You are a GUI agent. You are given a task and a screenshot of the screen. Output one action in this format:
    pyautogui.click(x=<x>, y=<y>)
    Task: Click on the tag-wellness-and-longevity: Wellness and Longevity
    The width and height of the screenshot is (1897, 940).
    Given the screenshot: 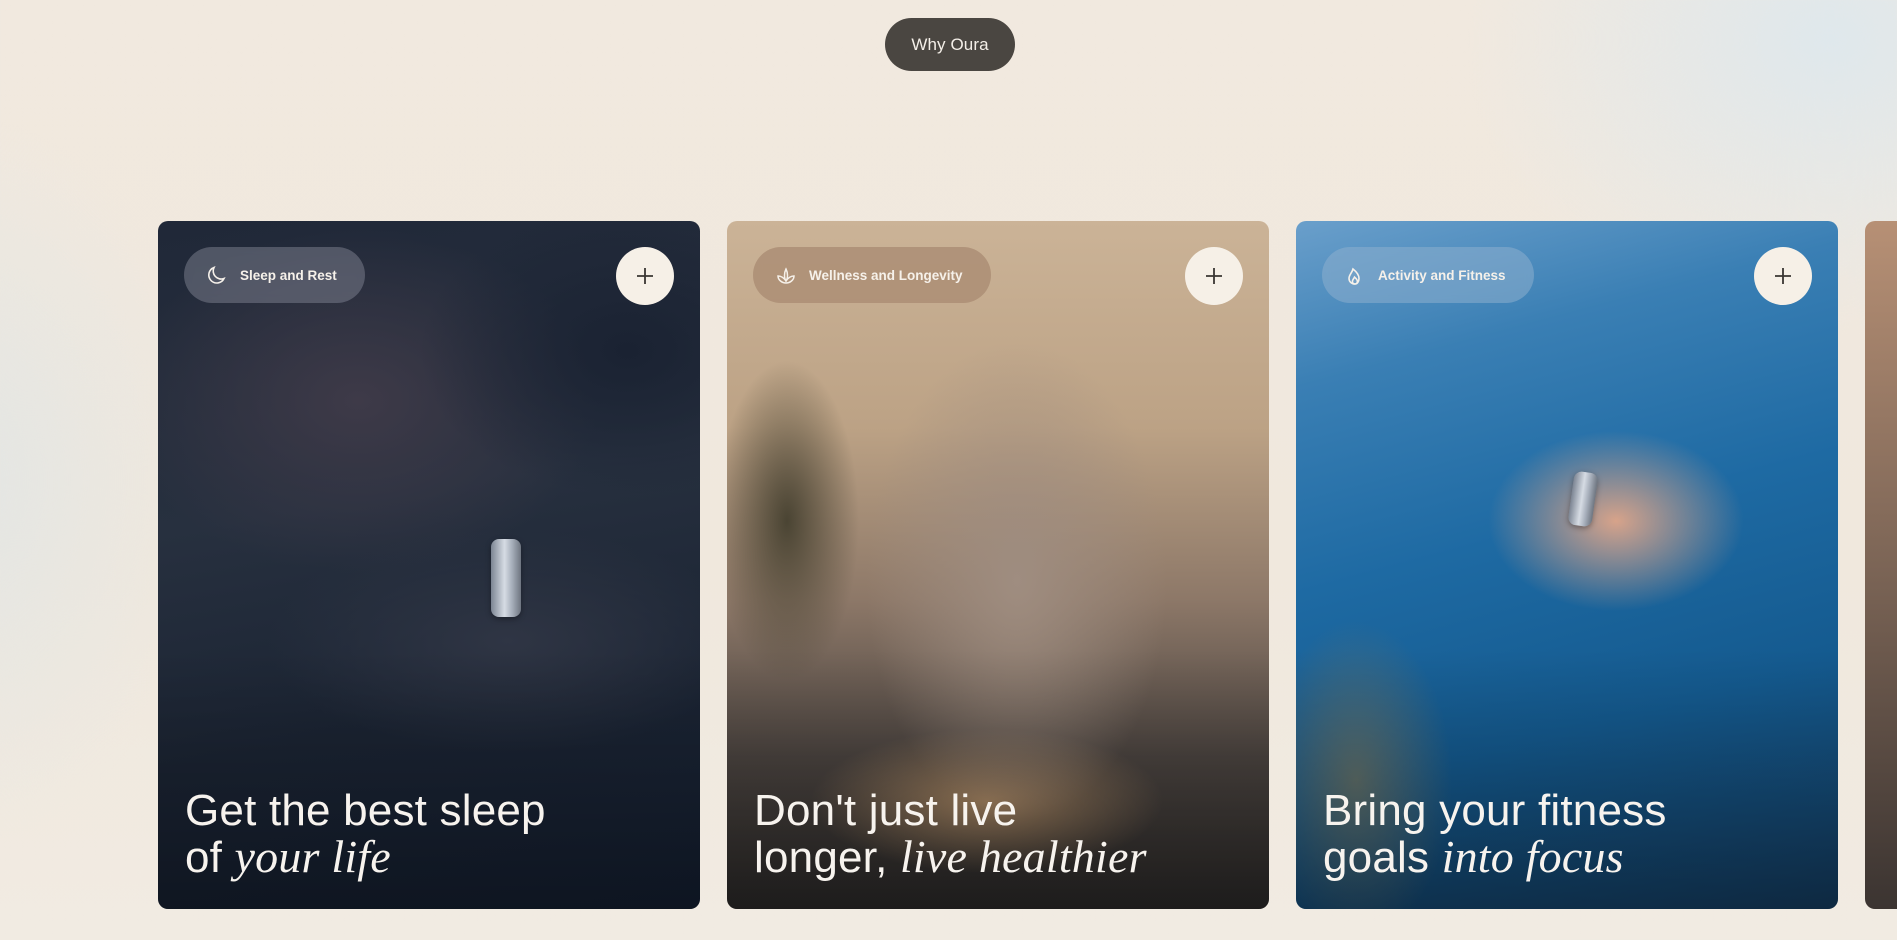 What is the action you would take?
    pyautogui.click(x=872, y=275)
    